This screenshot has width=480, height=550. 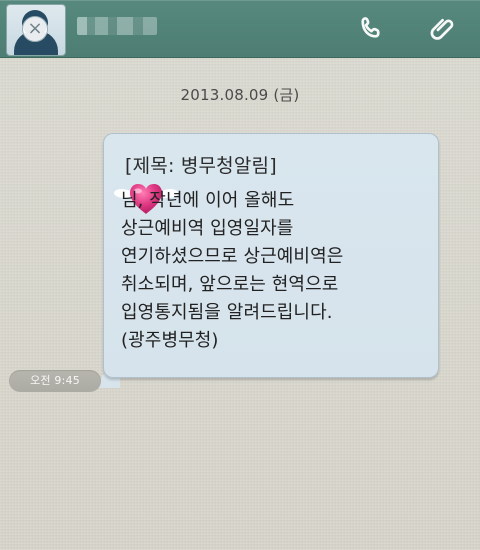 What do you see at coordinates (201, 166) in the screenshot?
I see `message-title: [제목: 병무청알림]` at bounding box center [201, 166].